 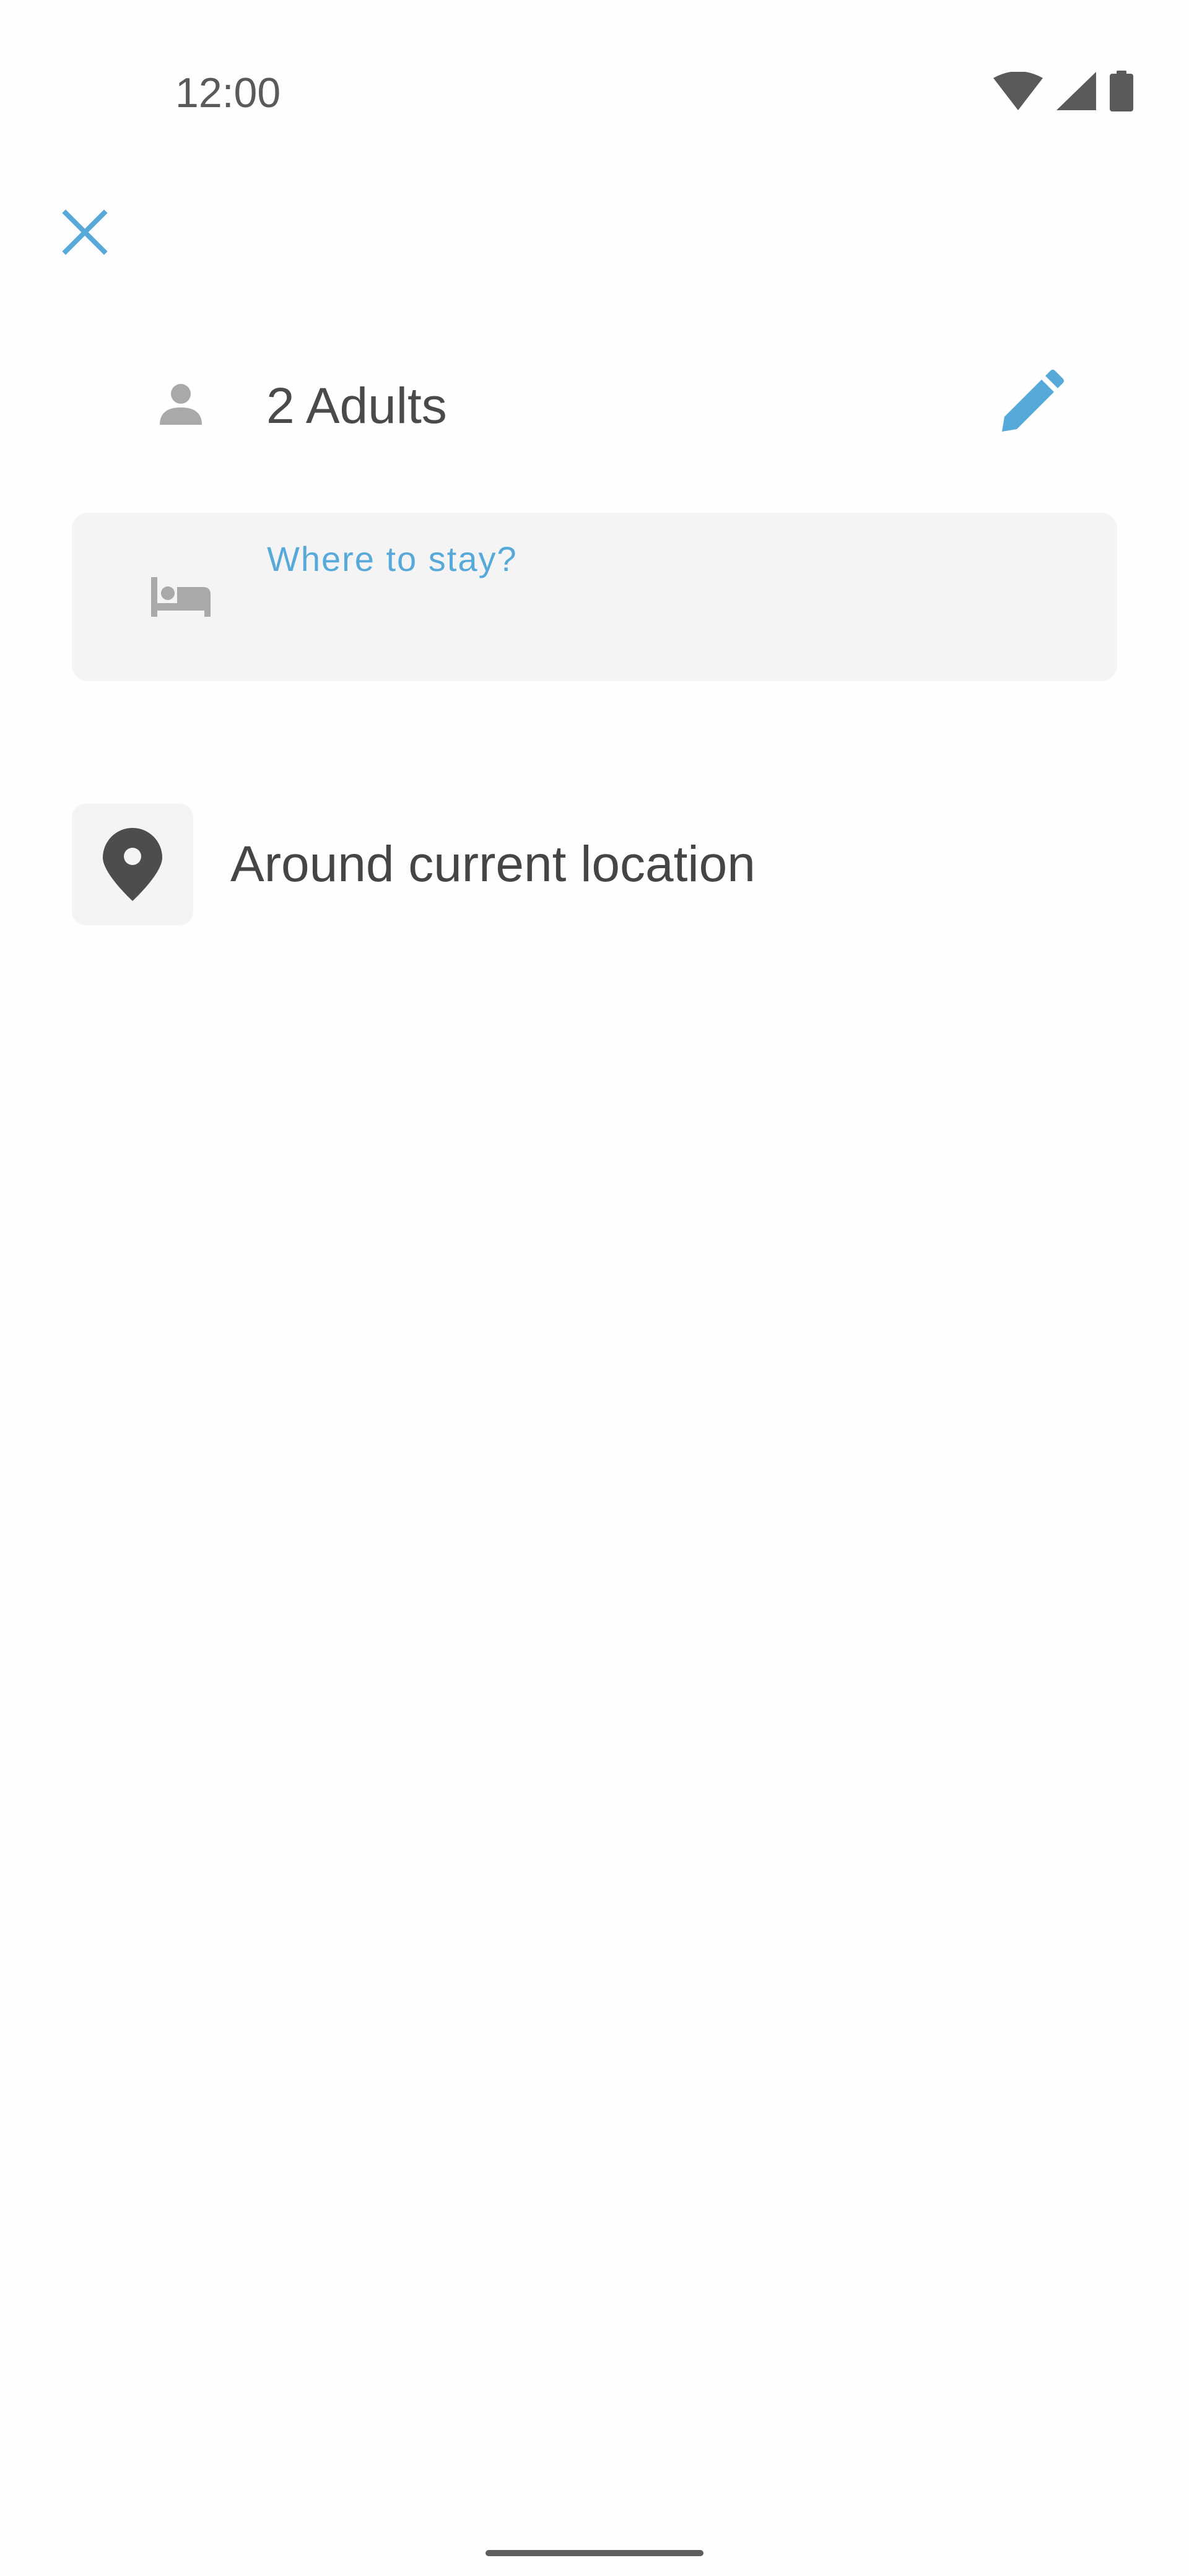 What do you see at coordinates (1018, 91) in the screenshot?
I see `wifi-icon` at bounding box center [1018, 91].